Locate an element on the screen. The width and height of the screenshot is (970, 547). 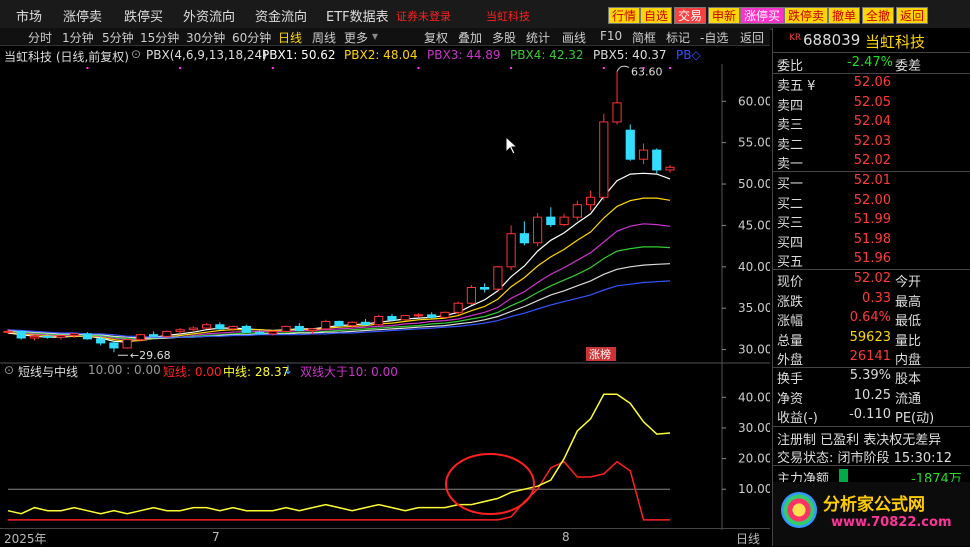
btn-quote: 行情 is located at coordinates (624, 15).